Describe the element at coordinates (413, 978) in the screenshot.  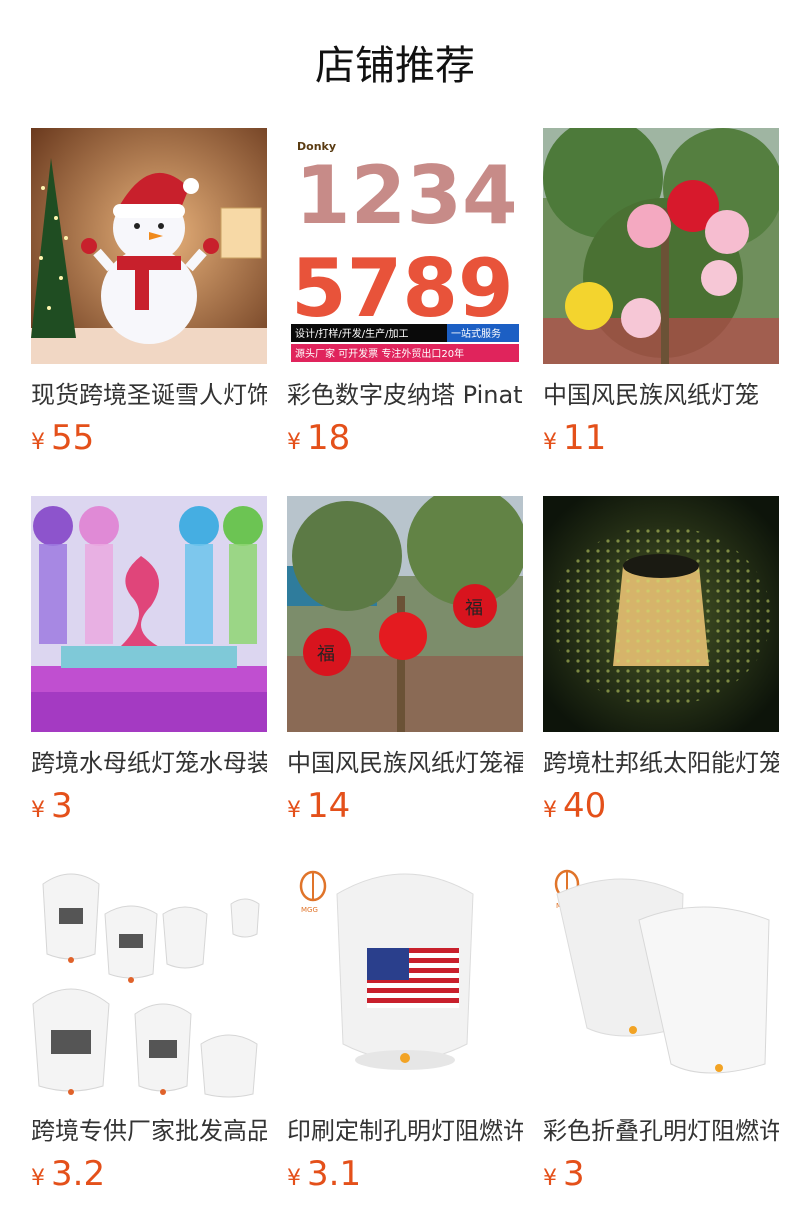
I see `american-flag-icon` at that location.